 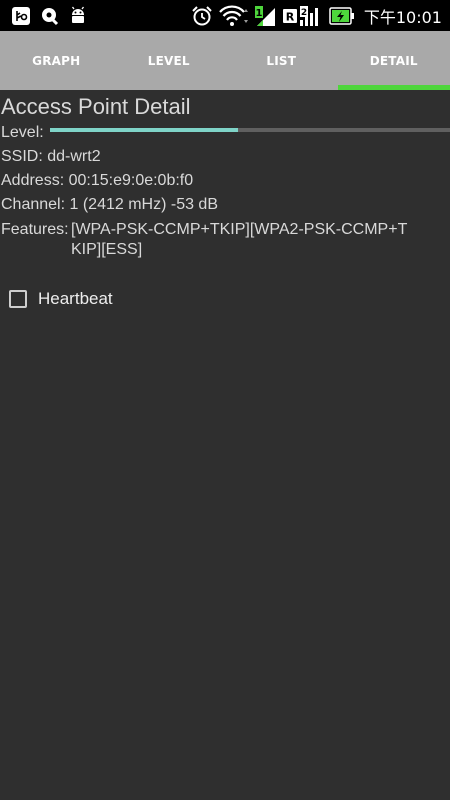 I want to click on status-bar: 1 R 2 下午10:01, so click(x=225, y=15).